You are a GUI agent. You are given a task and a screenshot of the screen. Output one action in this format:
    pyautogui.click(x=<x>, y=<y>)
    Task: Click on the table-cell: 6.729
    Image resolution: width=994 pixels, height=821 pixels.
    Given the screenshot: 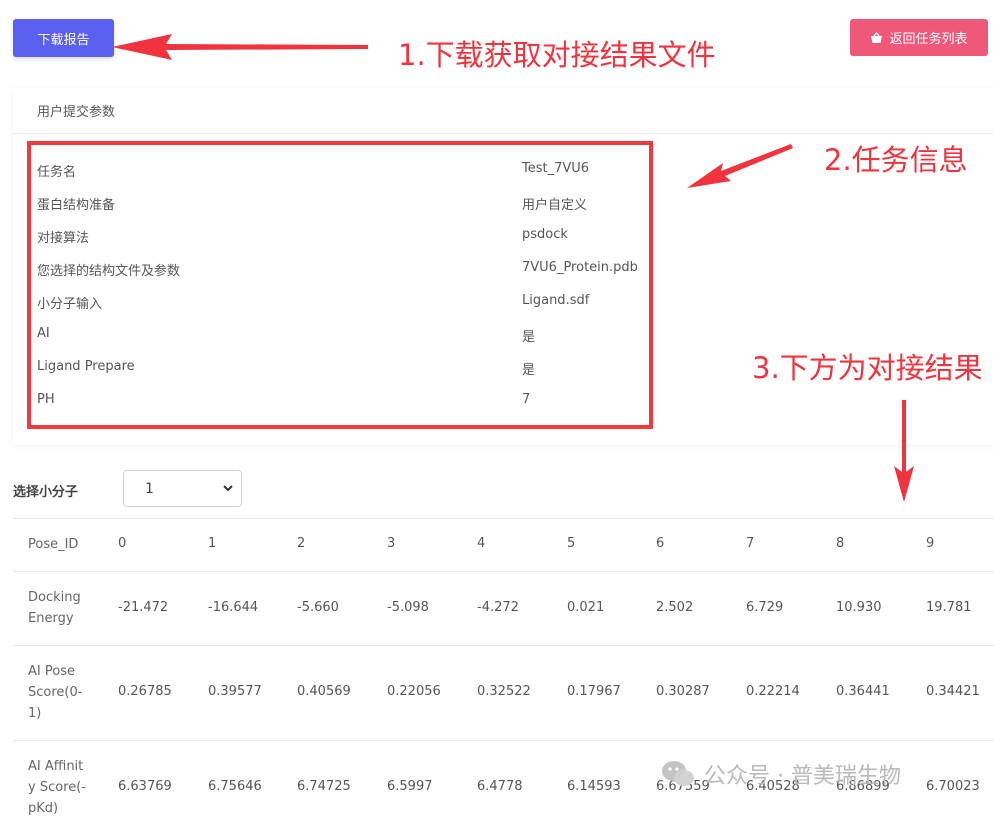 What is the action you would take?
    pyautogui.click(x=765, y=607)
    